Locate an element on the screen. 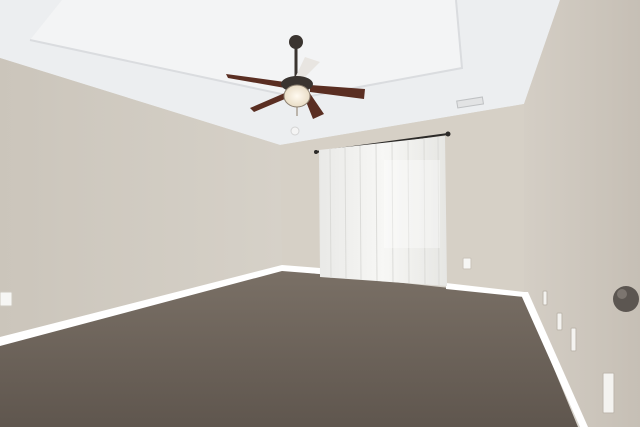 The image size is (640, 427). smoke-detector is located at coordinates (295, 131).